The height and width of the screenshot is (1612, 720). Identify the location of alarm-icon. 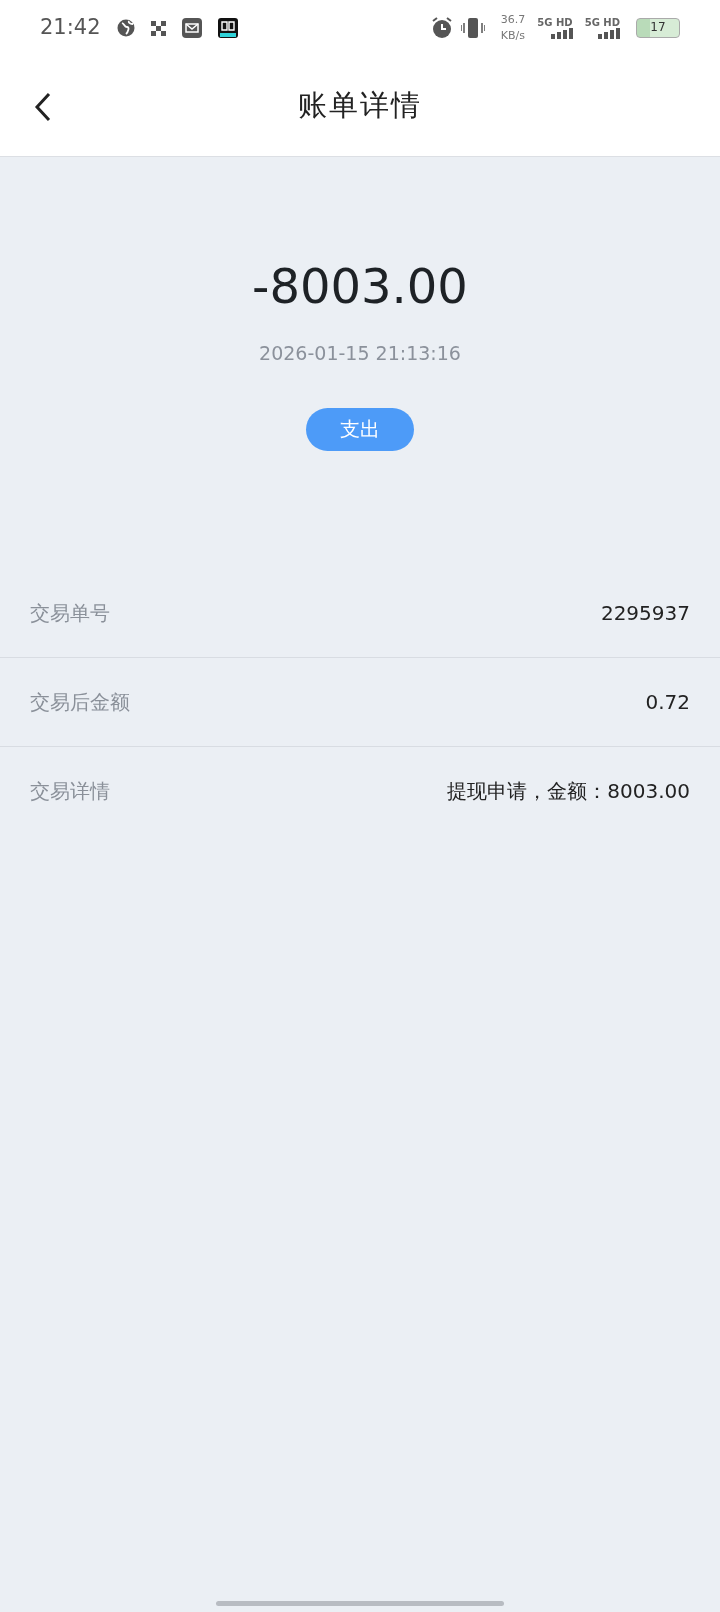
(441, 28).